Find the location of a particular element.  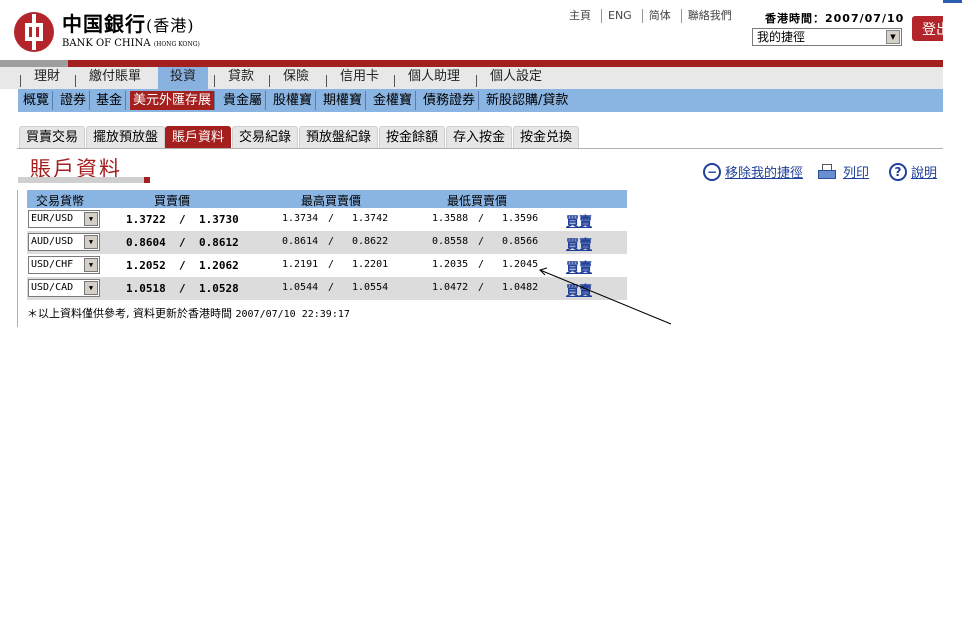

annotation-arrow is located at coordinates (605, 296).